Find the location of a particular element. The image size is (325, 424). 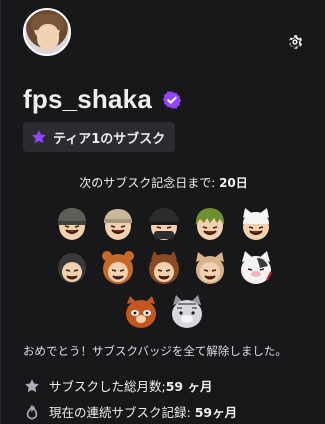

bear-hood-badge is located at coordinates (118, 267).